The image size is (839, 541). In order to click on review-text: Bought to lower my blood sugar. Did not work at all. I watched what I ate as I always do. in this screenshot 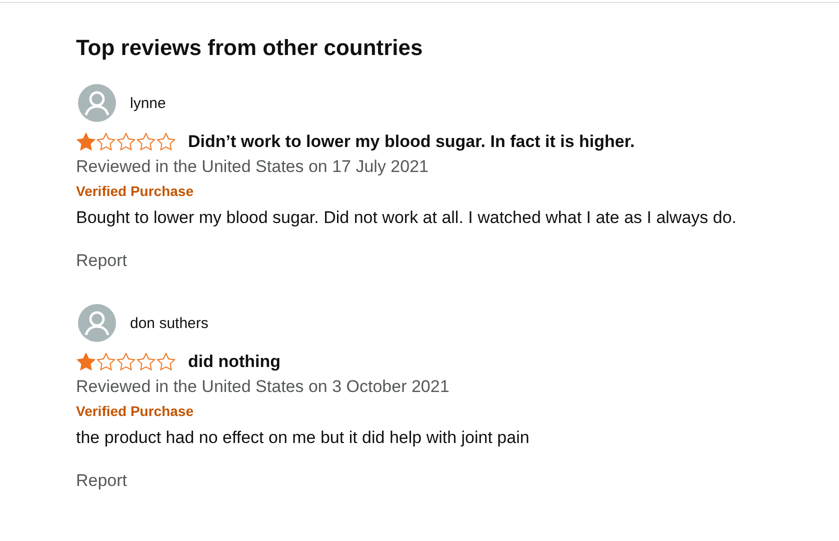, I will do `click(407, 218)`.